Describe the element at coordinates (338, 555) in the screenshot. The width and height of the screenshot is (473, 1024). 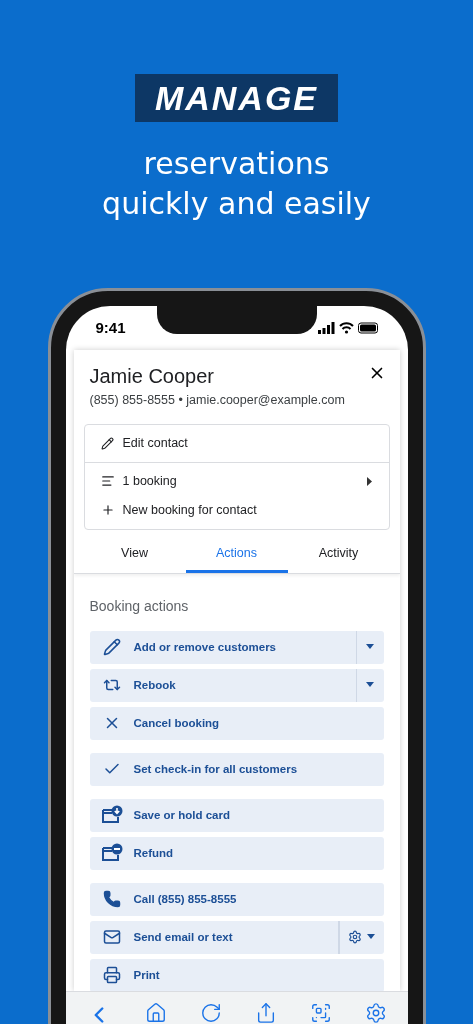
I see `tab: Activity` at that location.